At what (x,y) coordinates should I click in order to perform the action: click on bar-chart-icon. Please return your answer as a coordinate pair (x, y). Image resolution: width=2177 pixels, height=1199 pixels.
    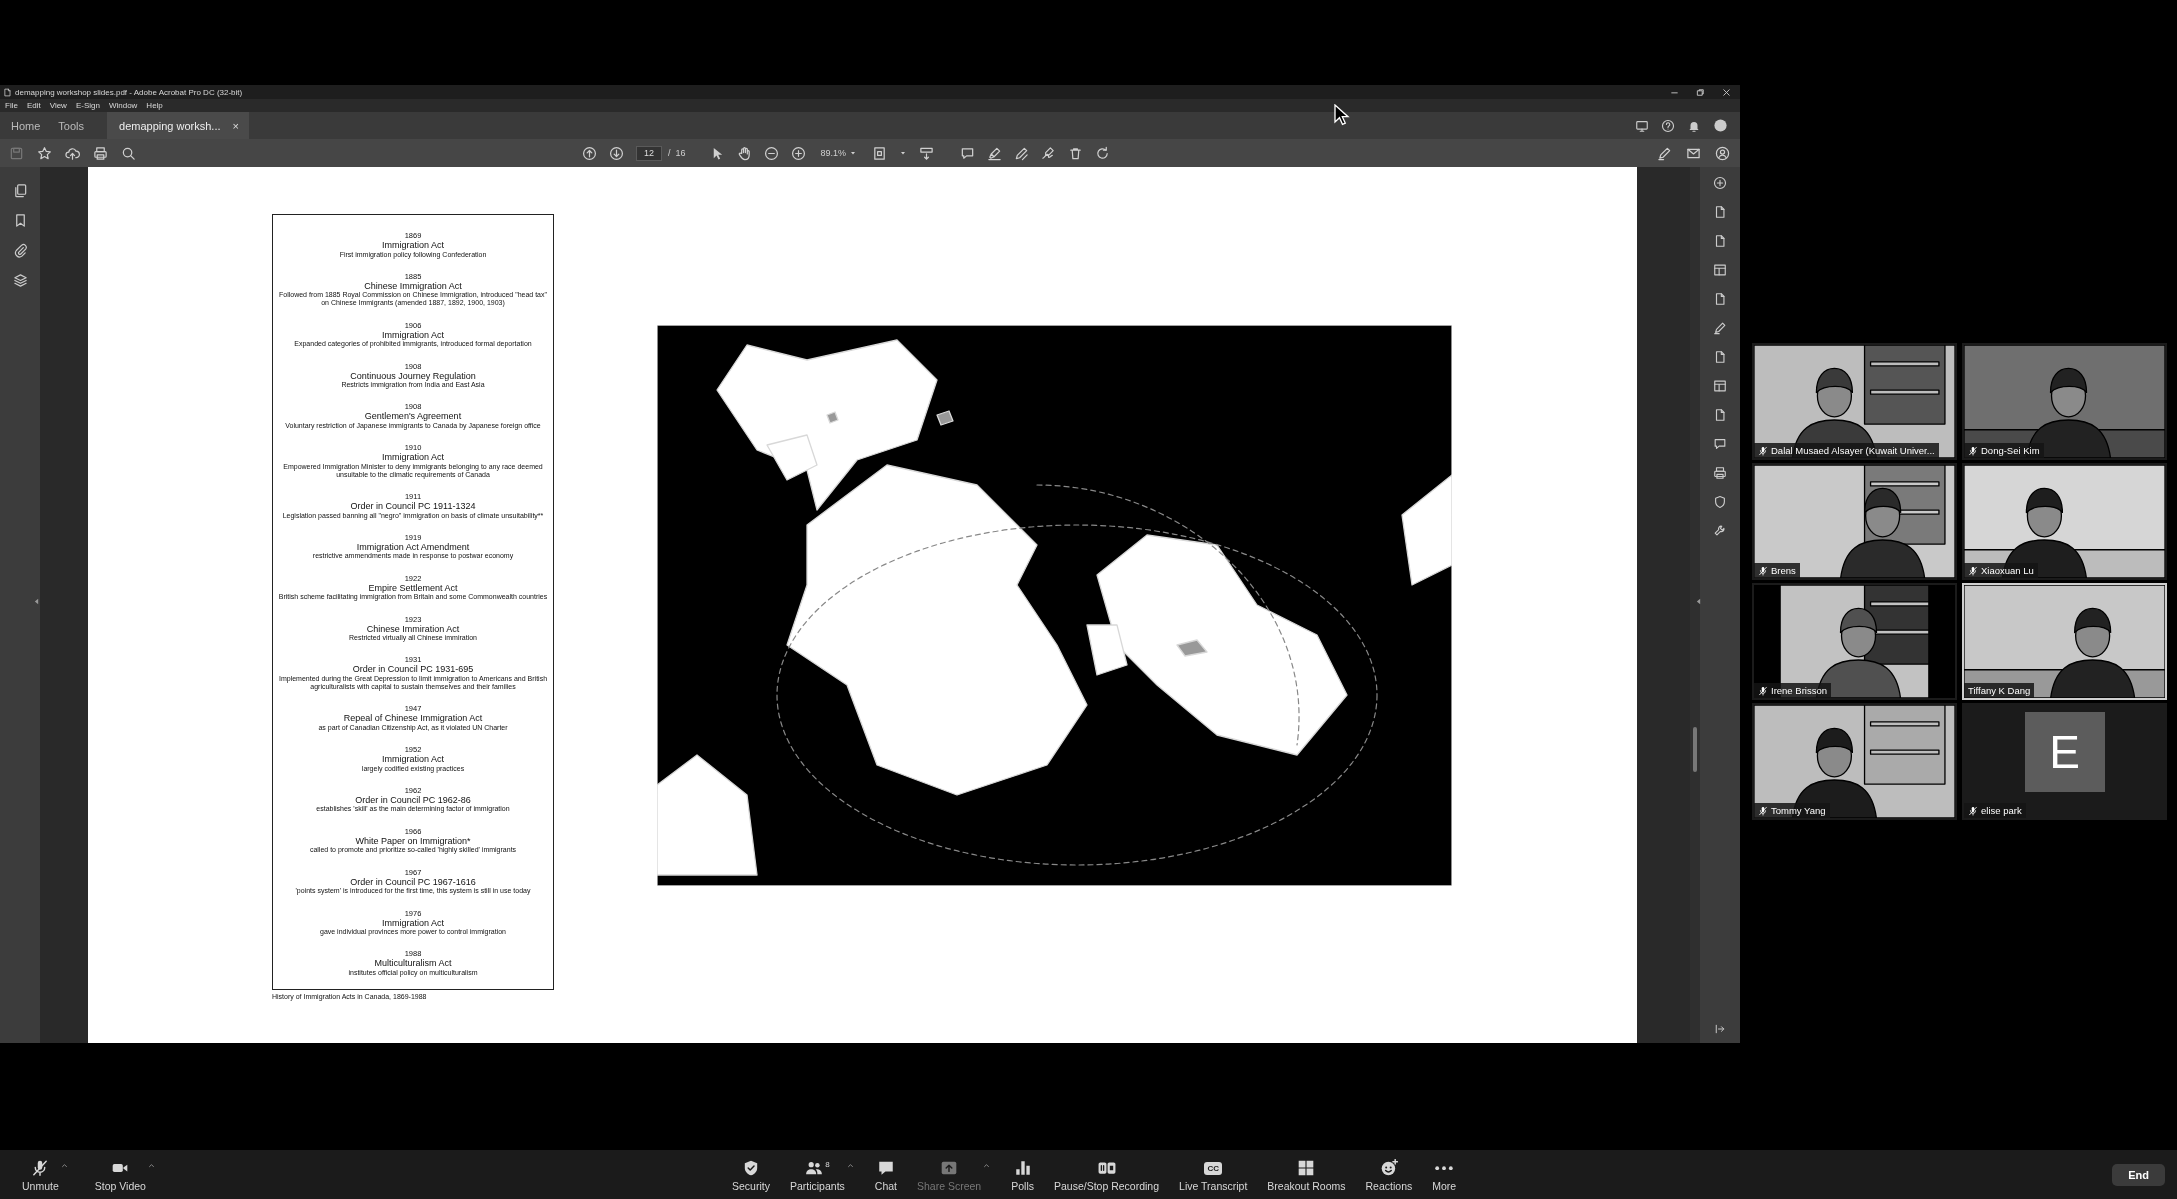
    Looking at the image, I should click on (1022, 1168).